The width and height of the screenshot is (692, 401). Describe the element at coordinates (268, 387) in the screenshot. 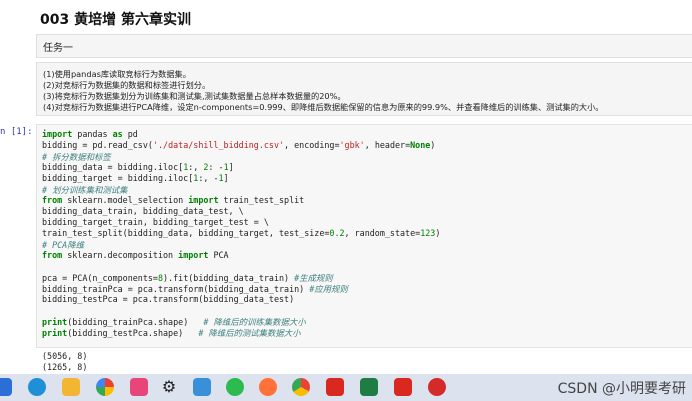

I see `firefox-icon` at that location.